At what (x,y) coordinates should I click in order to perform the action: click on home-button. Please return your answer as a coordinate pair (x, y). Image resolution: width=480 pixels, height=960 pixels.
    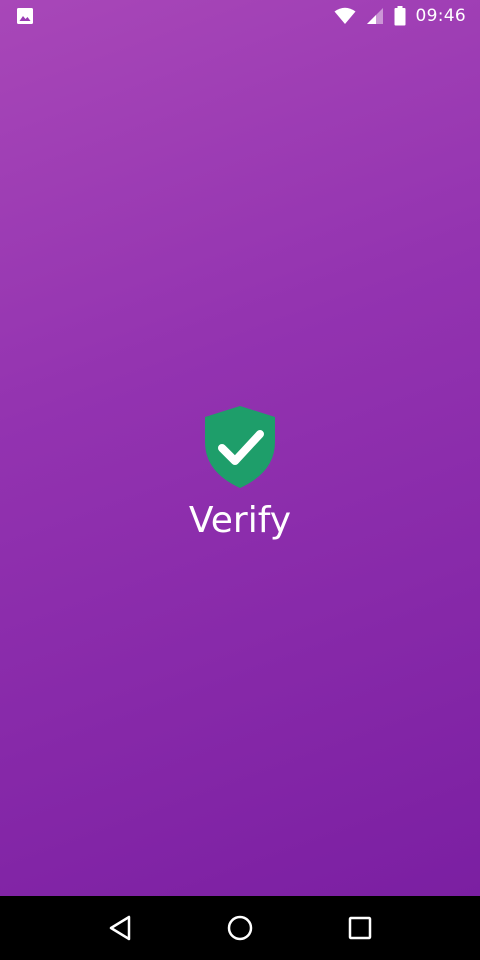
    Looking at the image, I should click on (240, 928).